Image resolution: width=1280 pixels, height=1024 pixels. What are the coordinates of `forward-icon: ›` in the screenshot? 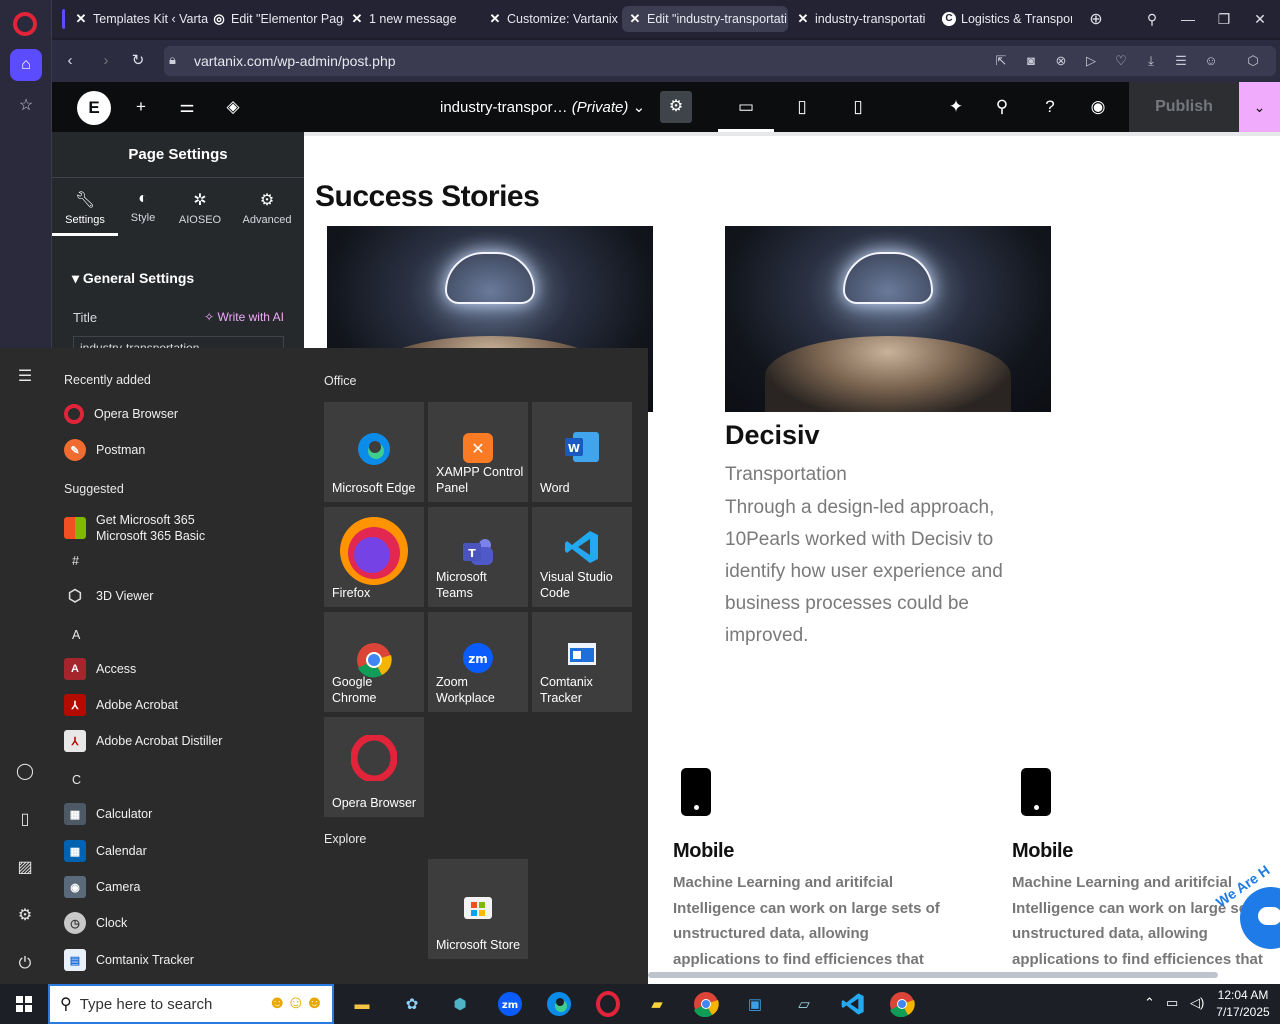 It's located at (106, 61).